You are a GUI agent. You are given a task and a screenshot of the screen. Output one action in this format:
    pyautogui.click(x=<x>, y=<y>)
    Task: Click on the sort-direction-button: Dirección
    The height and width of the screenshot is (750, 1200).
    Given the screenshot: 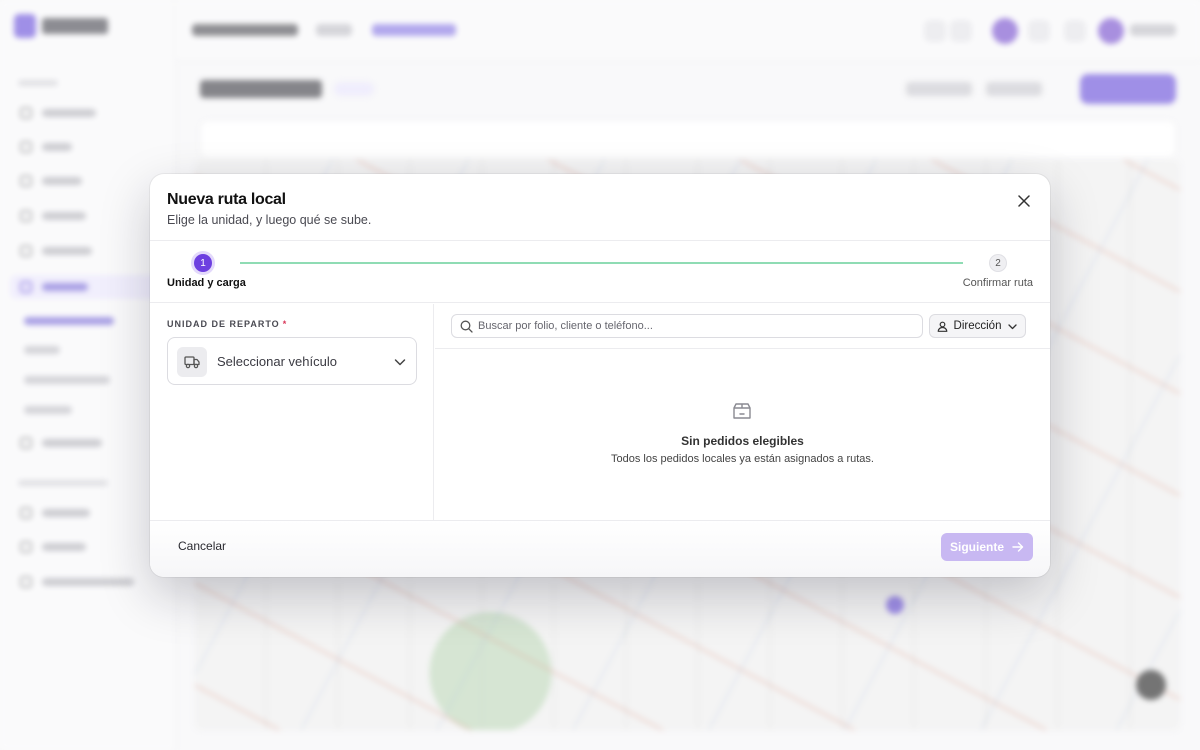 What is the action you would take?
    pyautogui.click(x=977, y=326)
    